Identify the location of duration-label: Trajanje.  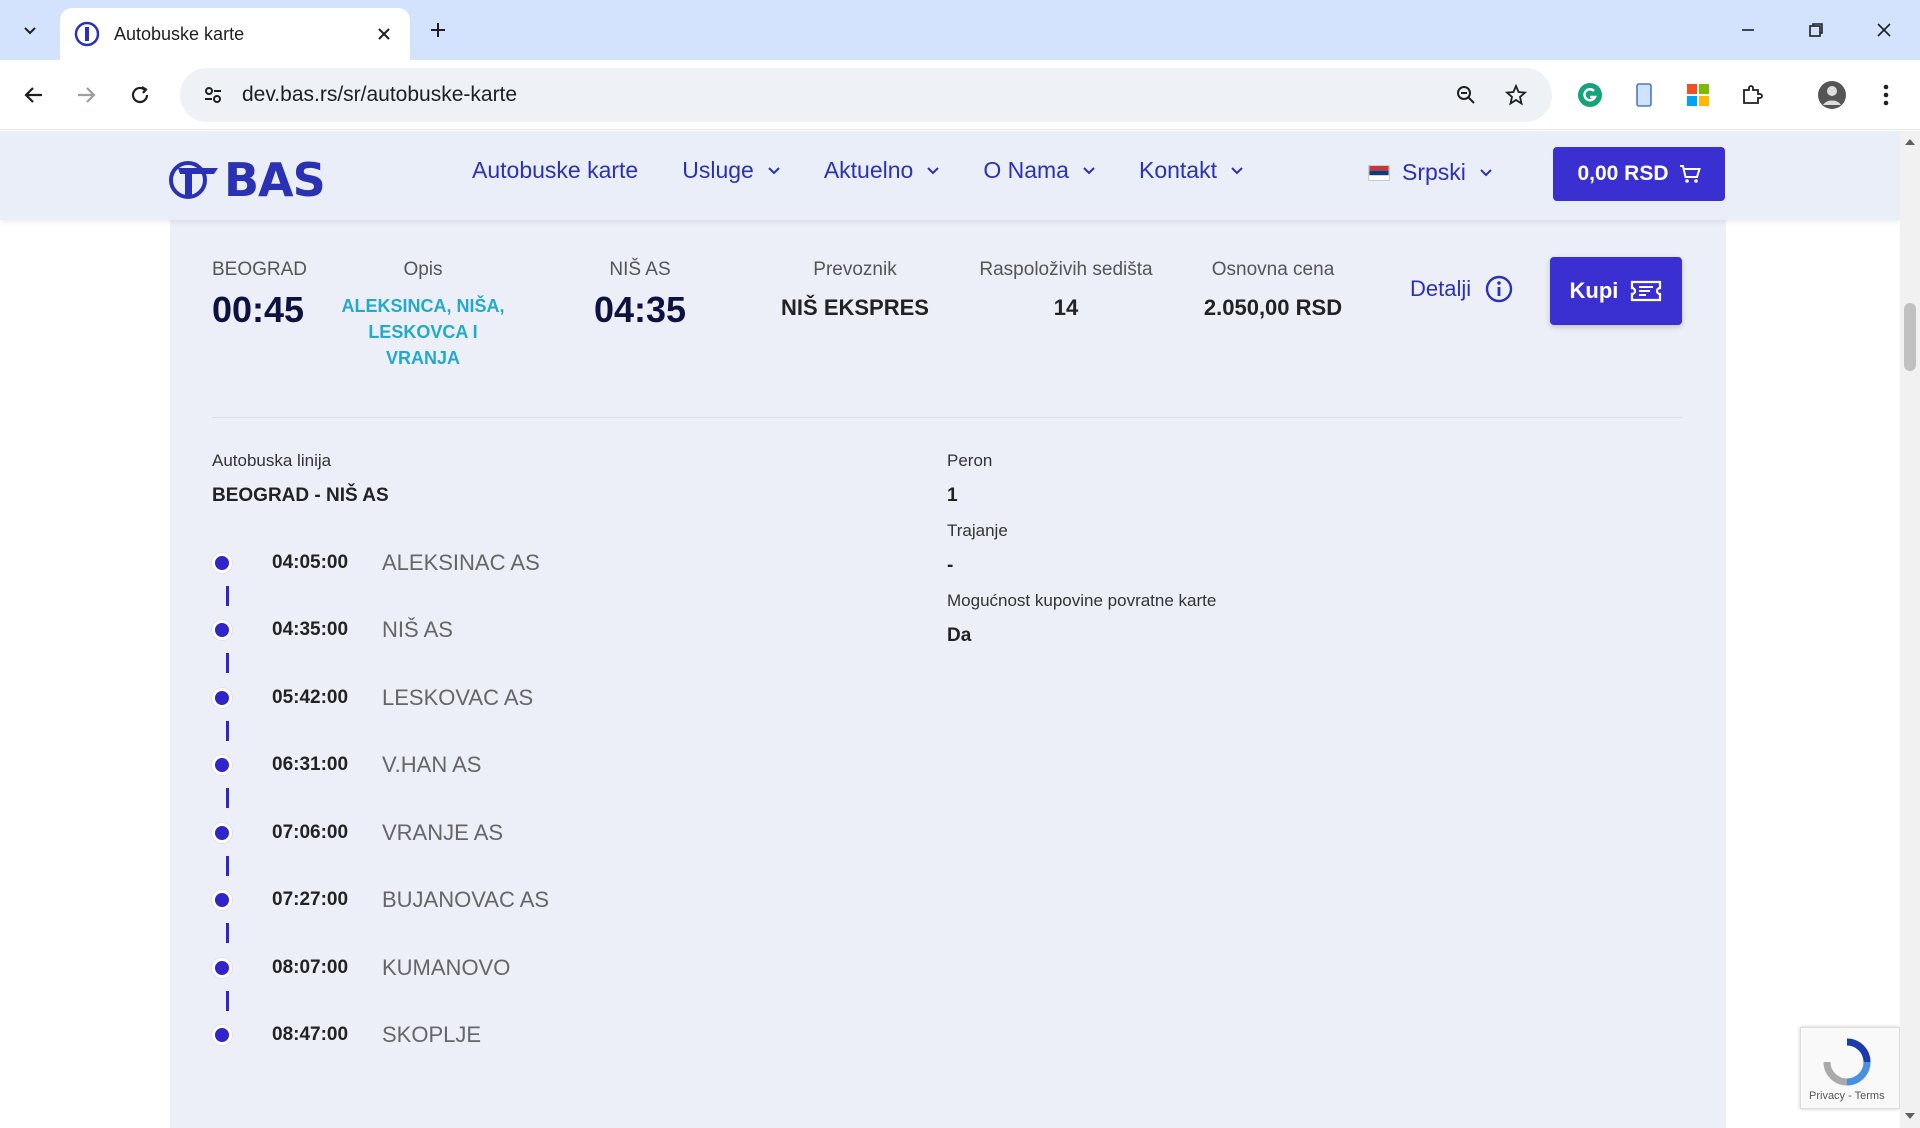
(977, 530).